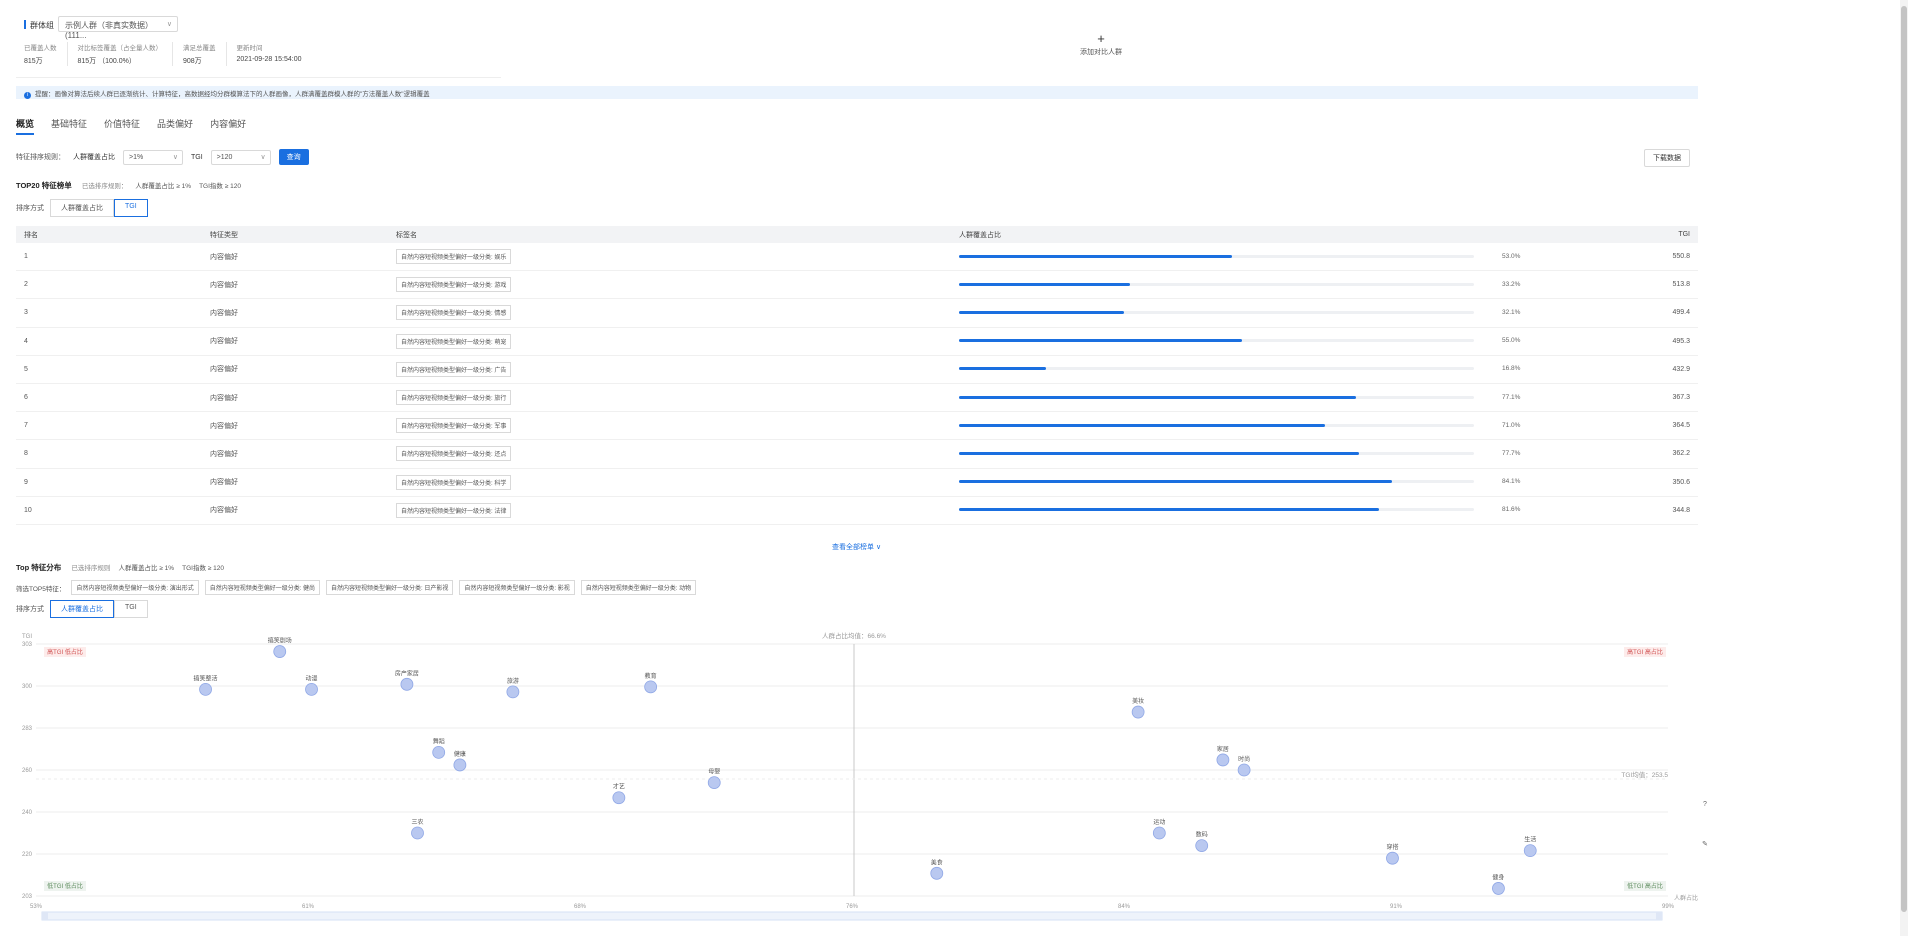 The width and height of the screenshot is (1914, 936). I want to click on tag-label: 自然内容短视频类型偏好一级分类: 娱乐, so click(454, 257).